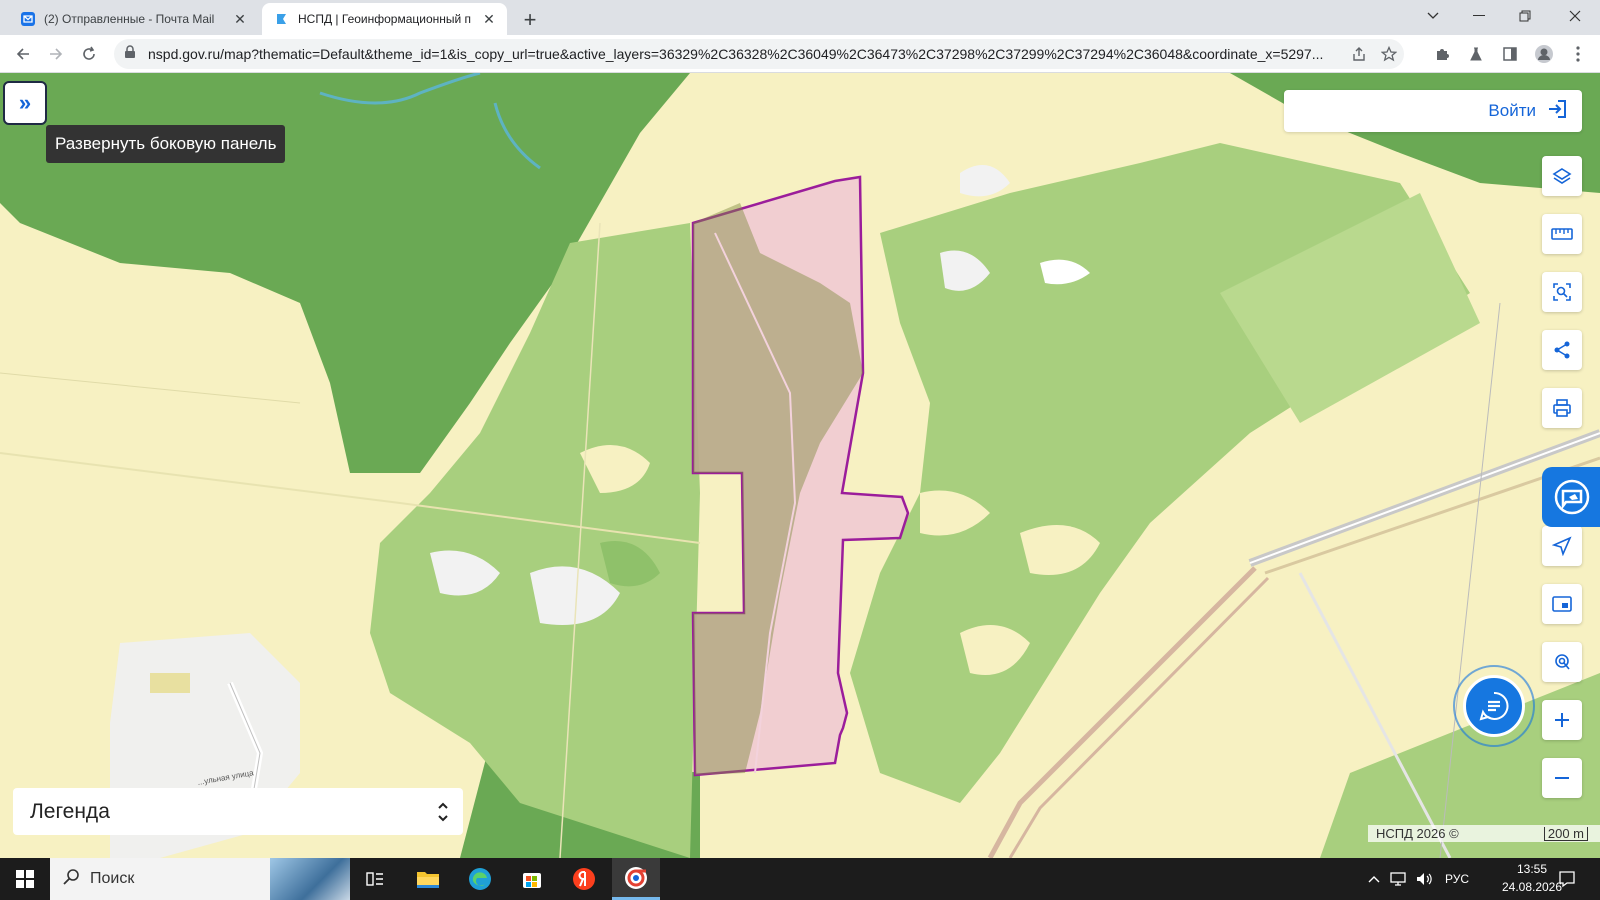 The height and width of the screenshot is (900, 1600). Describe the element at coordinates (112, 878) in the screenshot. I see `search-label: Поиск` at that location.